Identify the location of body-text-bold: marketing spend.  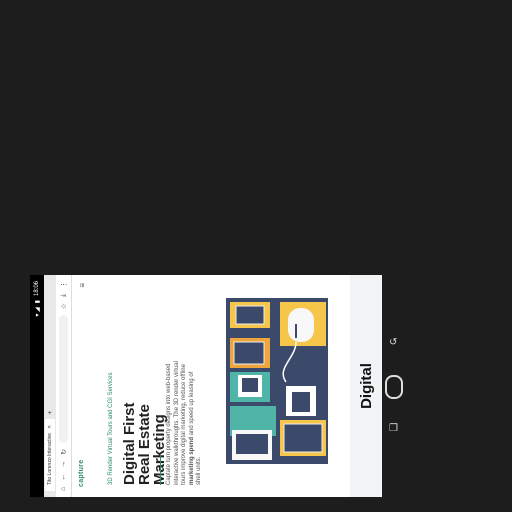
(191, 460).